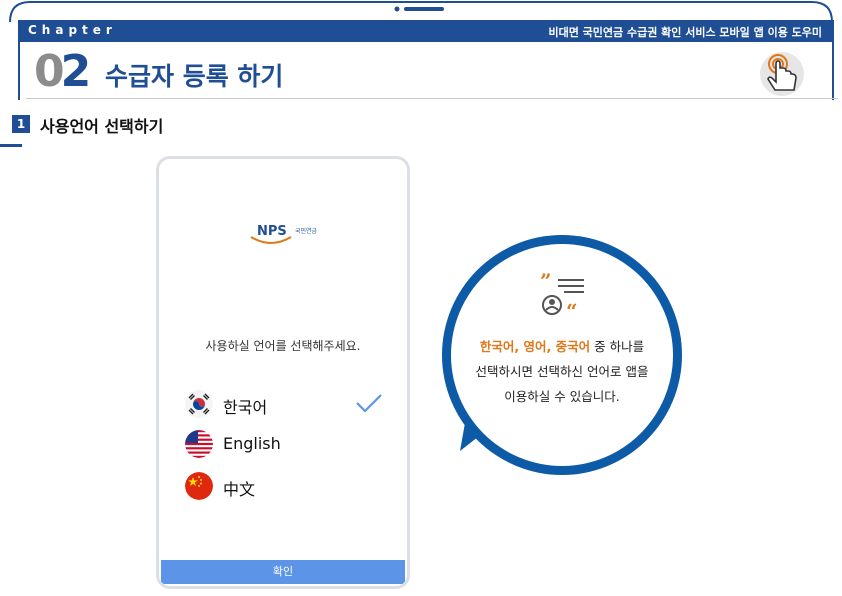  Describe the element at coordinates (62, 71) in the screenshot. I see `chapter-number: 02` at that location.